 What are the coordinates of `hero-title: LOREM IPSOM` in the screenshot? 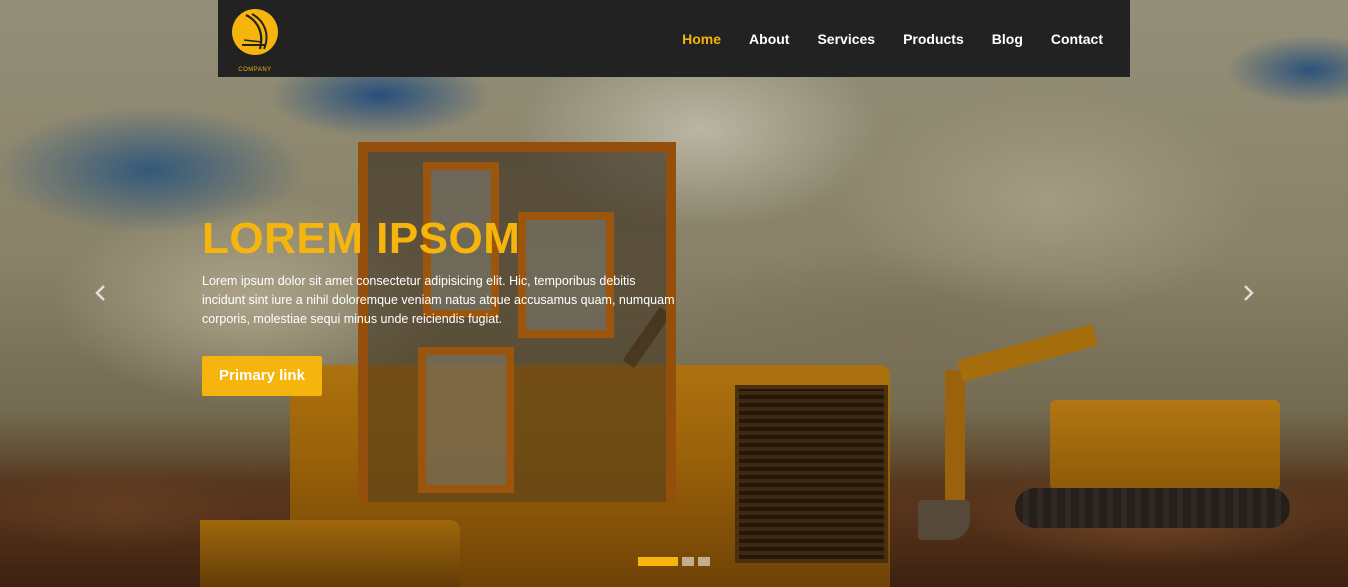 It's located at (361, 238).